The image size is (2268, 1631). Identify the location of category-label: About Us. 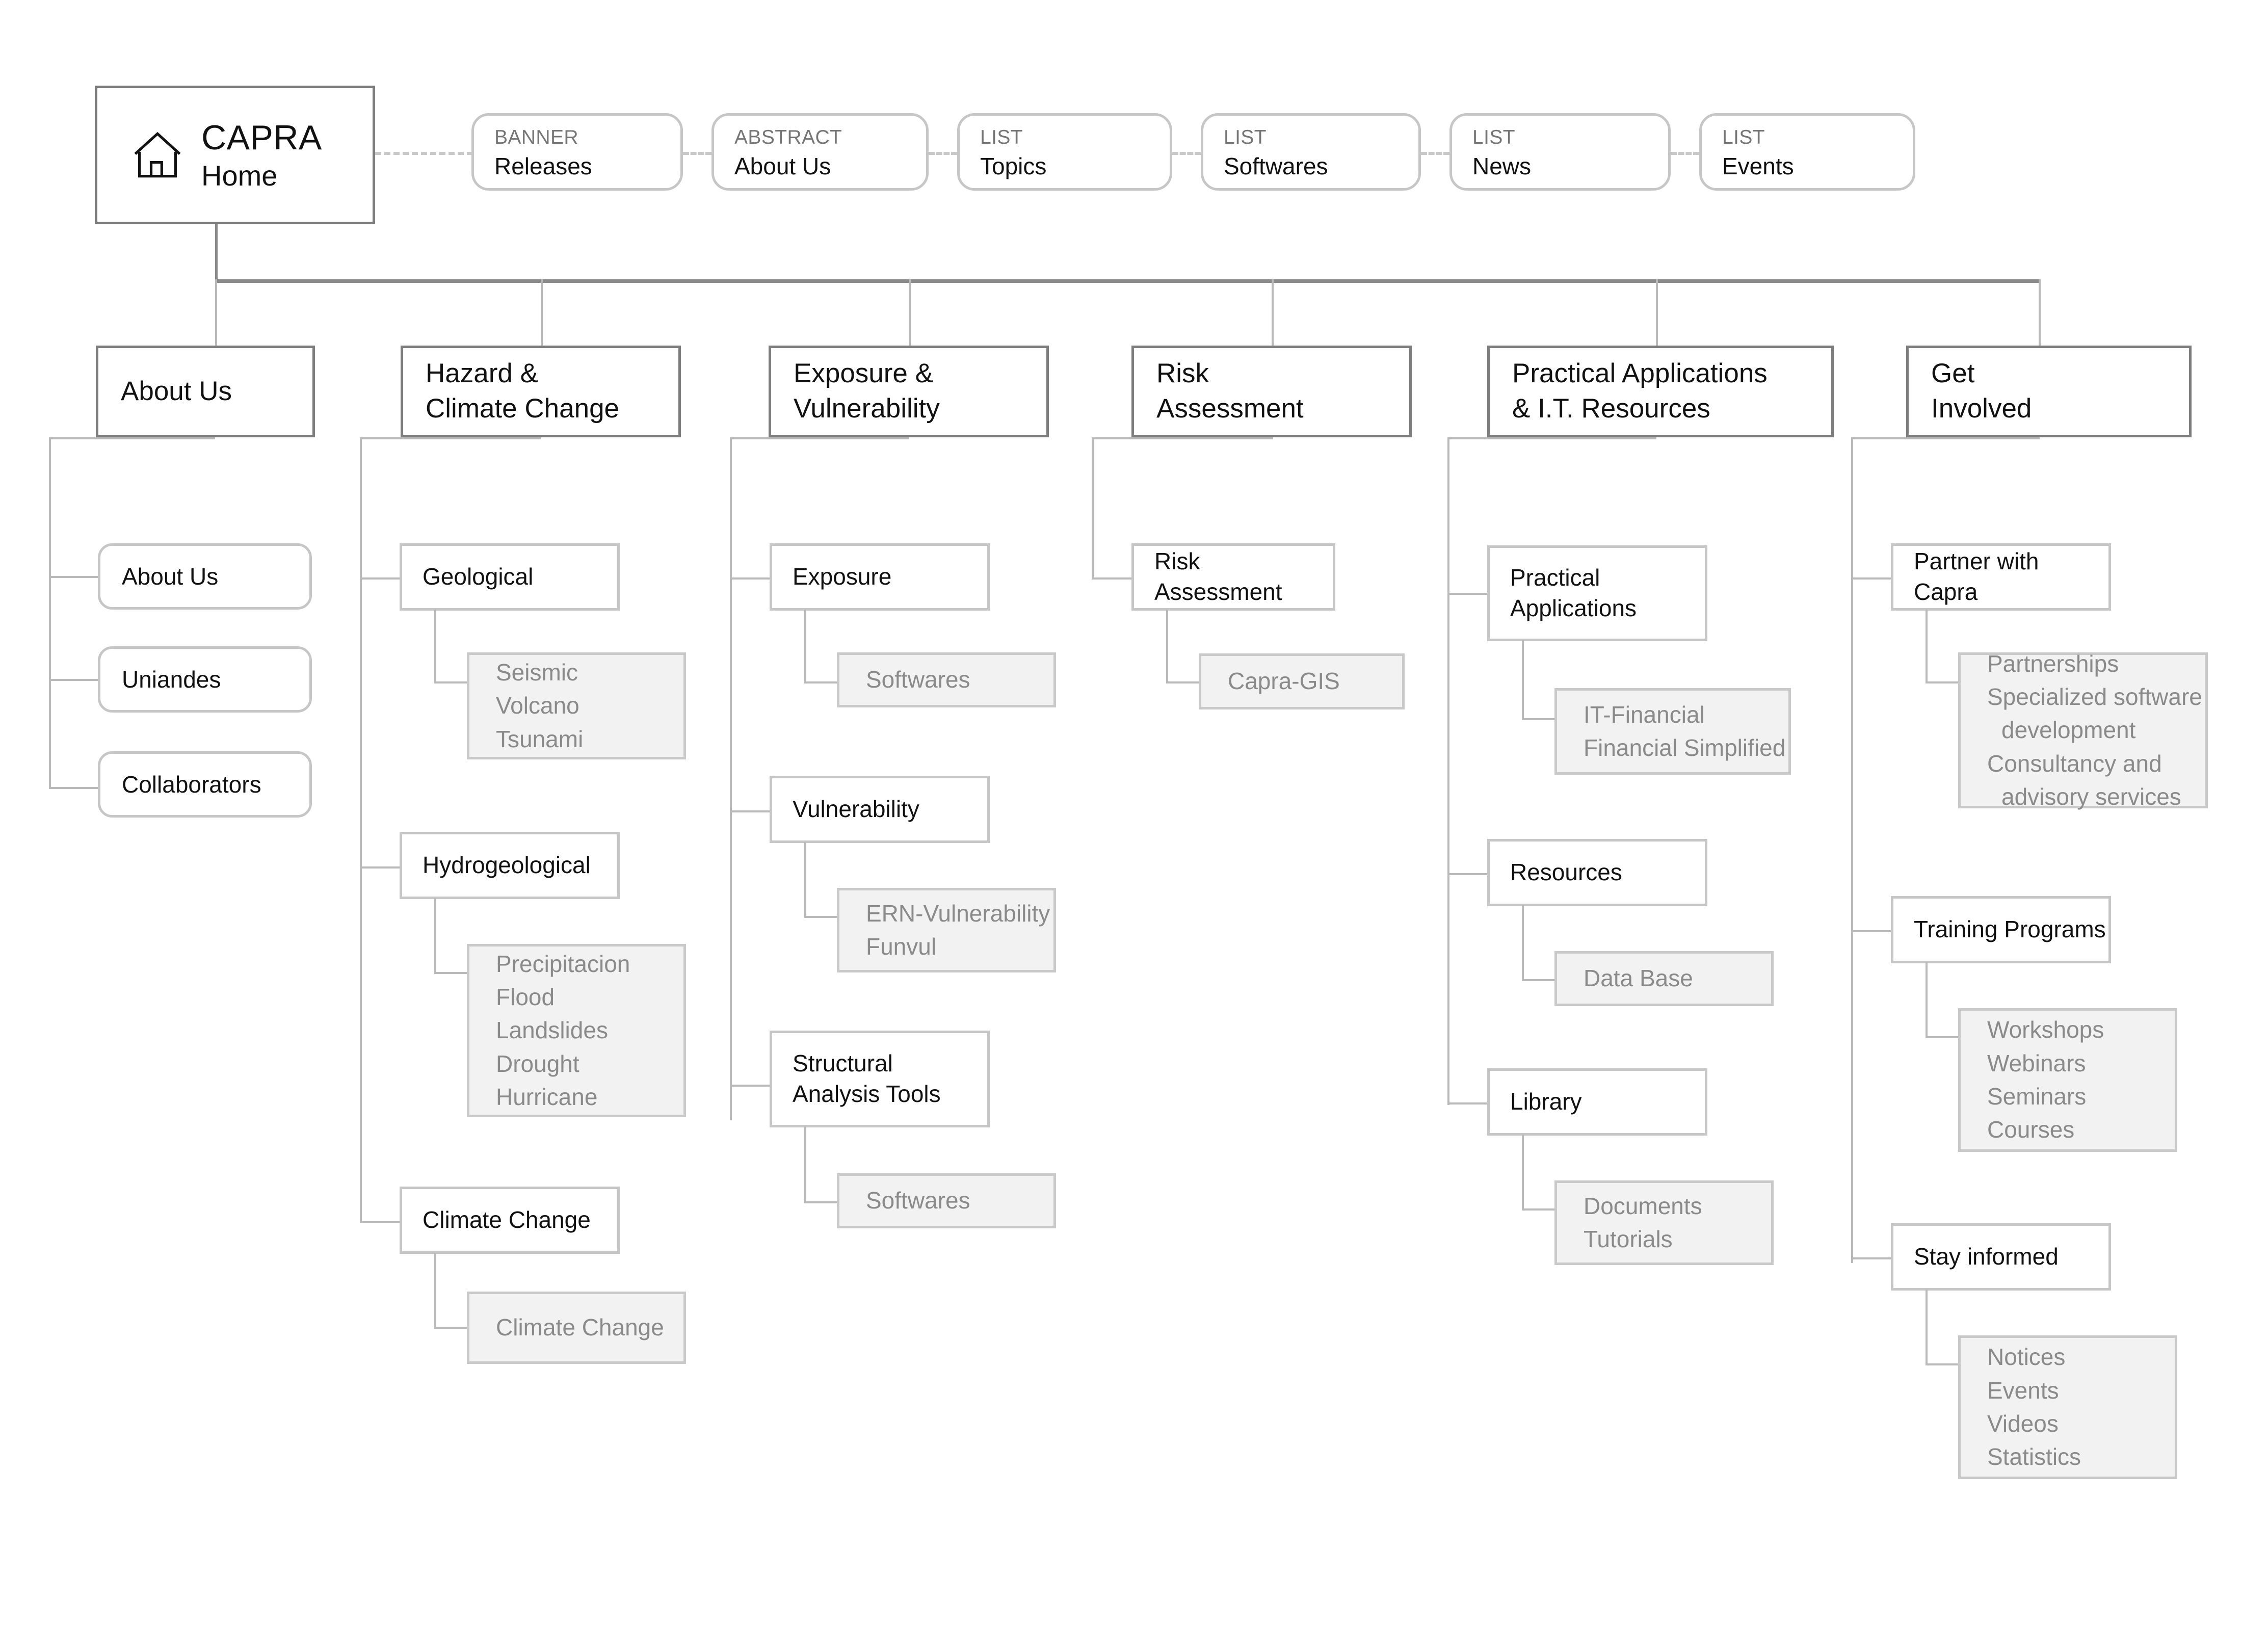
(176, 391).